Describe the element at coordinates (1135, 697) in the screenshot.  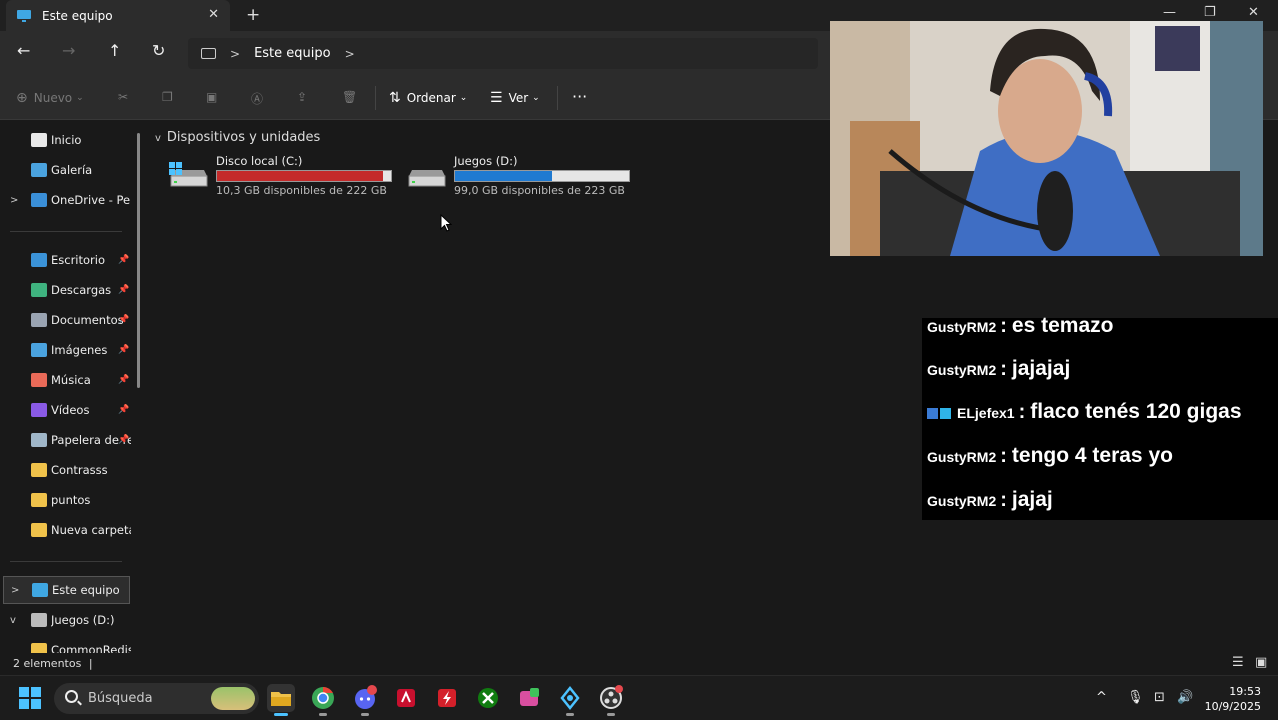
I see `microphone-icon: 🎙` at that location.